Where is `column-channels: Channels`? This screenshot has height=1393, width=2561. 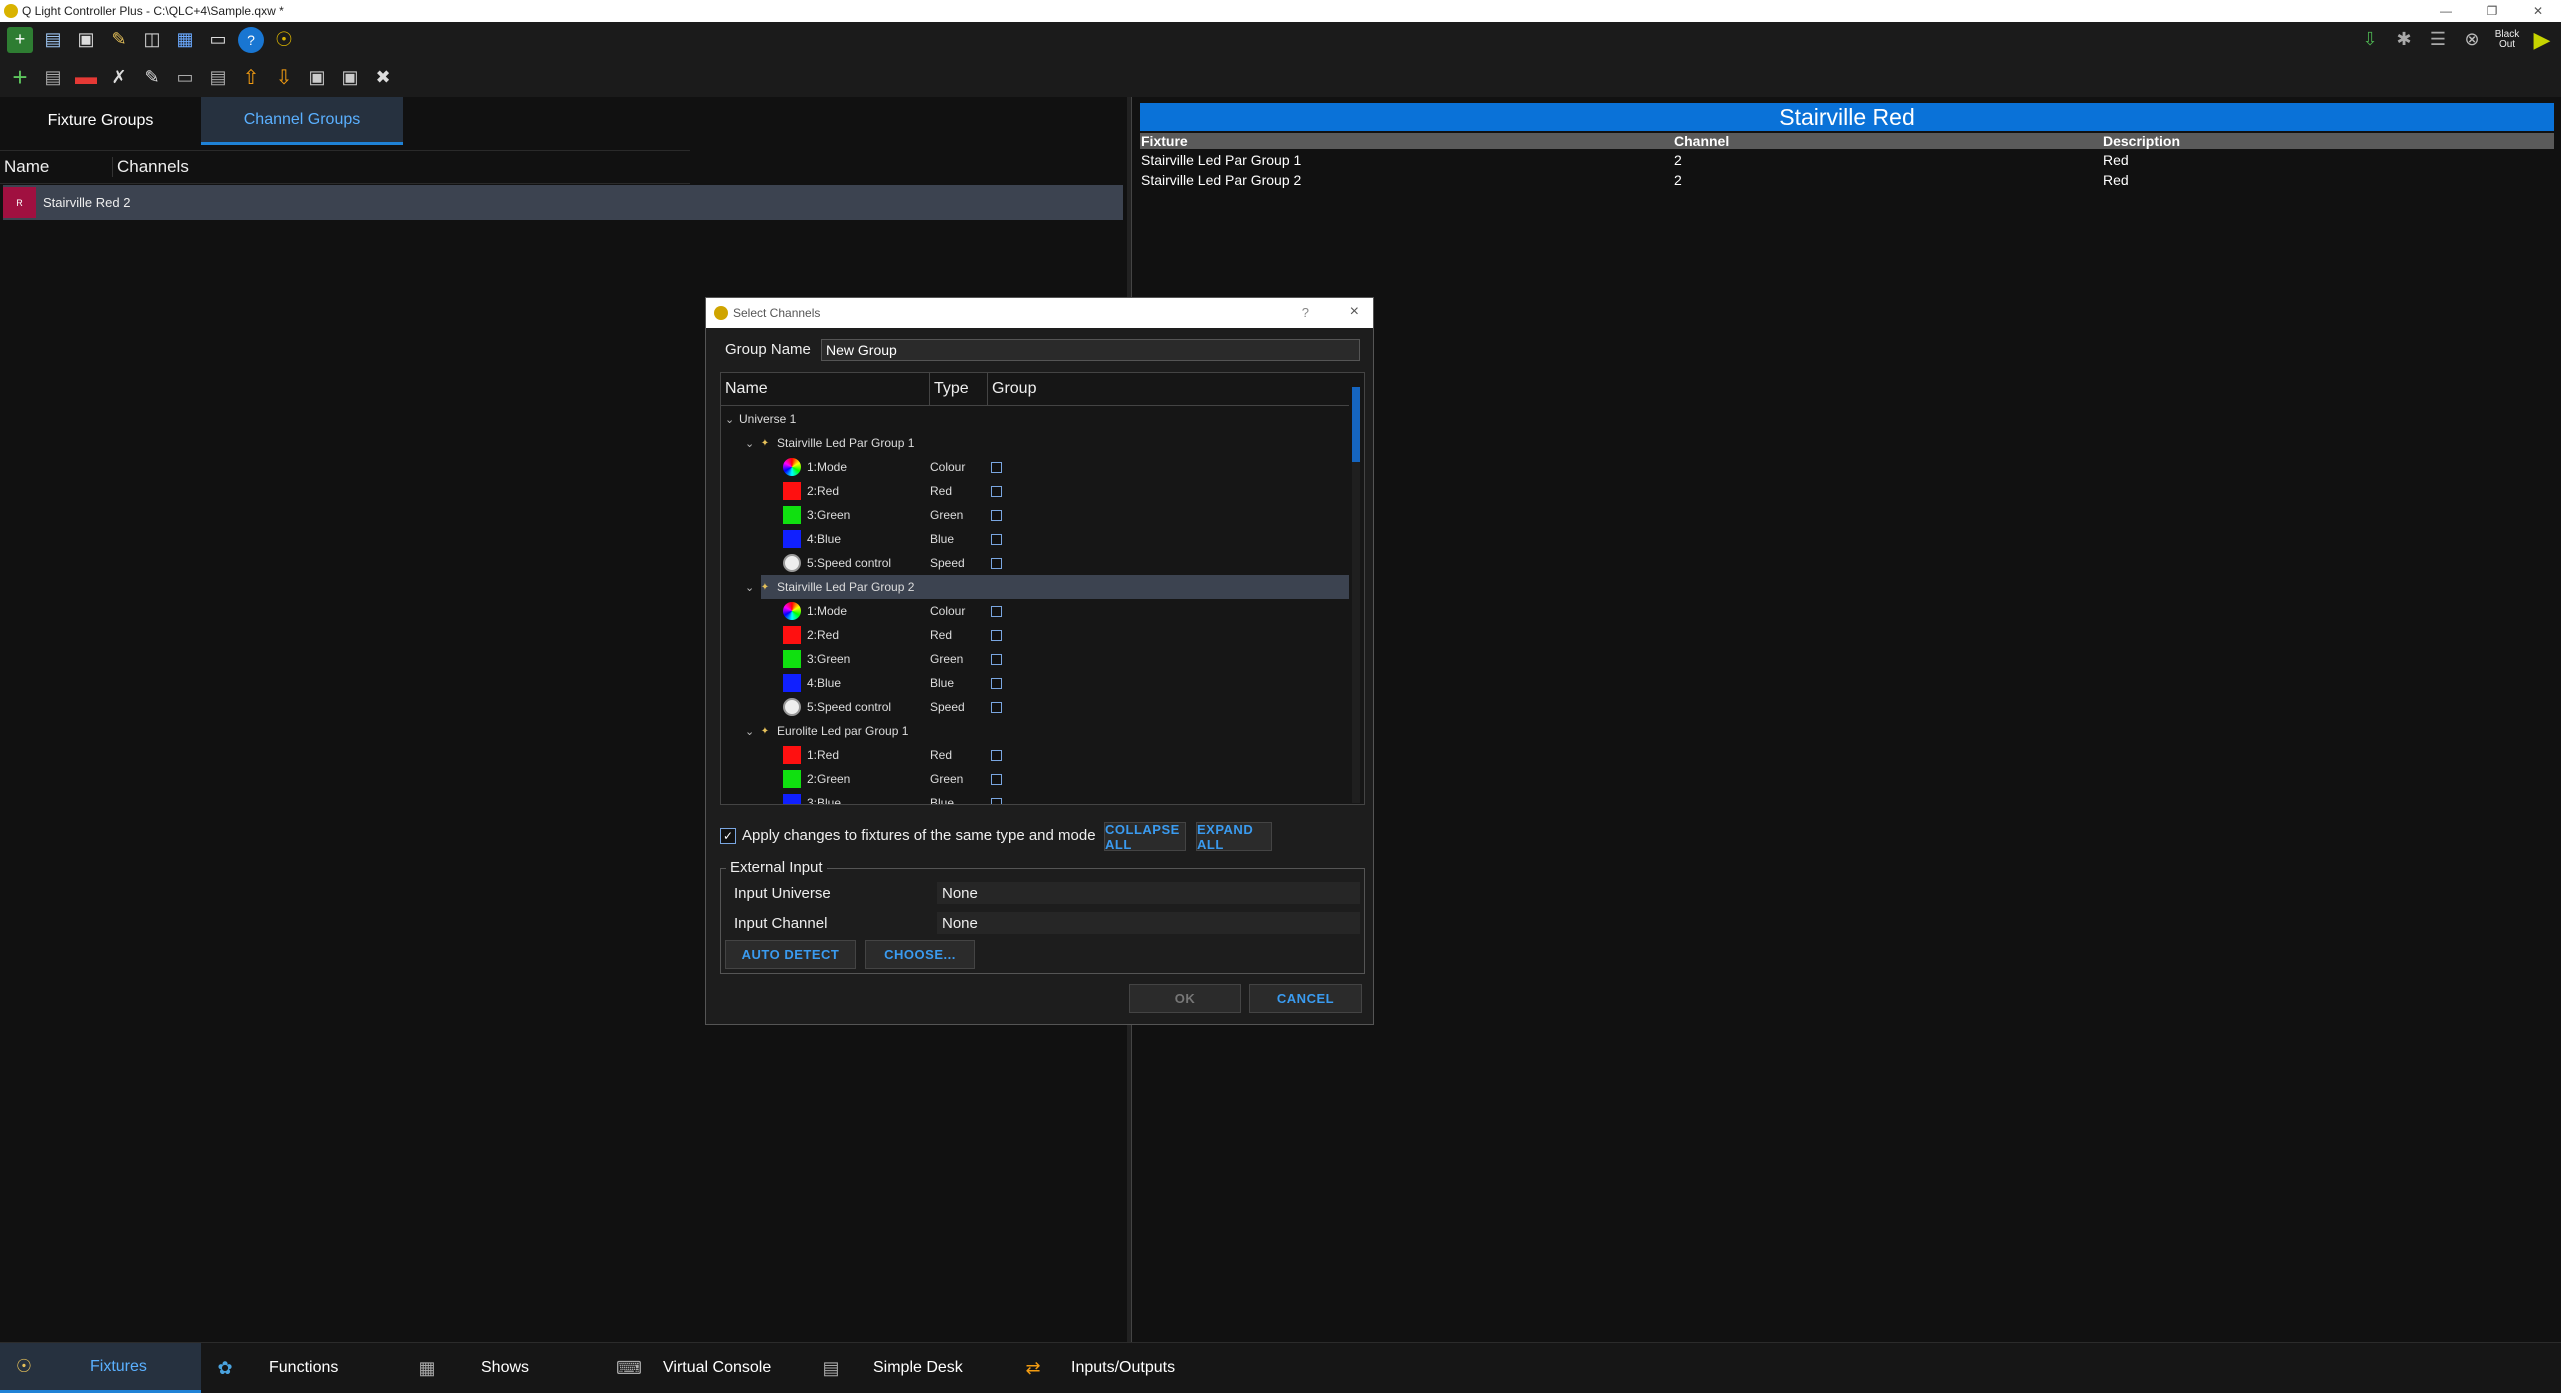 column-channels: Channels is located at coordinates (151, 167).